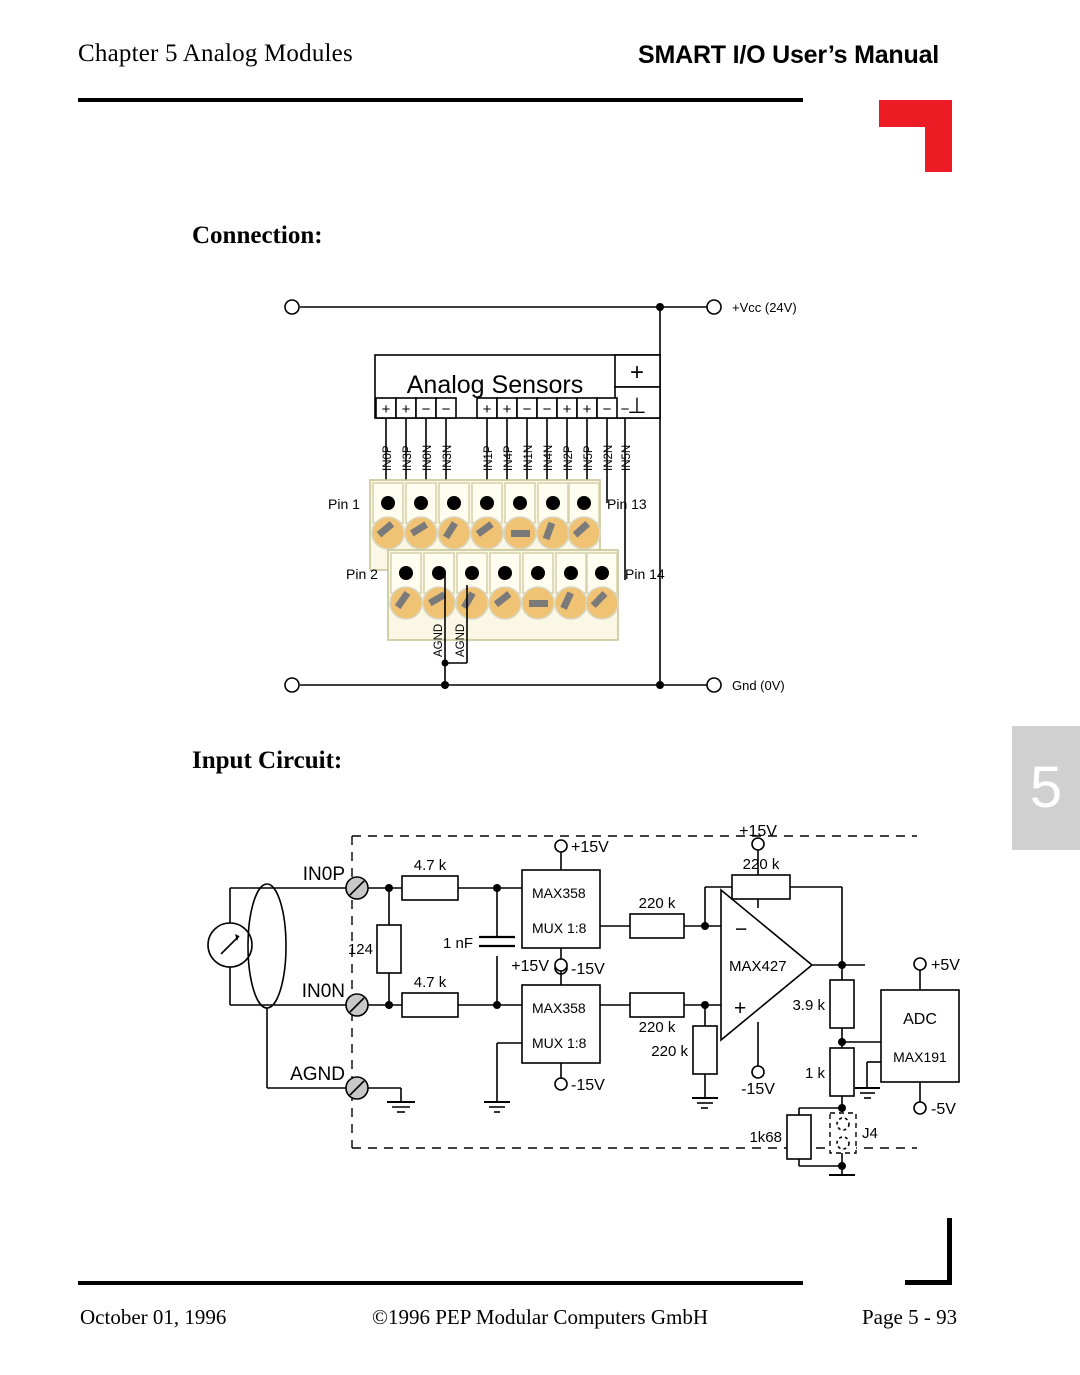 The height and width of the screenshot is (1375, 1080). I want to click on label-r-1k: 1 k, so click(815, 1073).